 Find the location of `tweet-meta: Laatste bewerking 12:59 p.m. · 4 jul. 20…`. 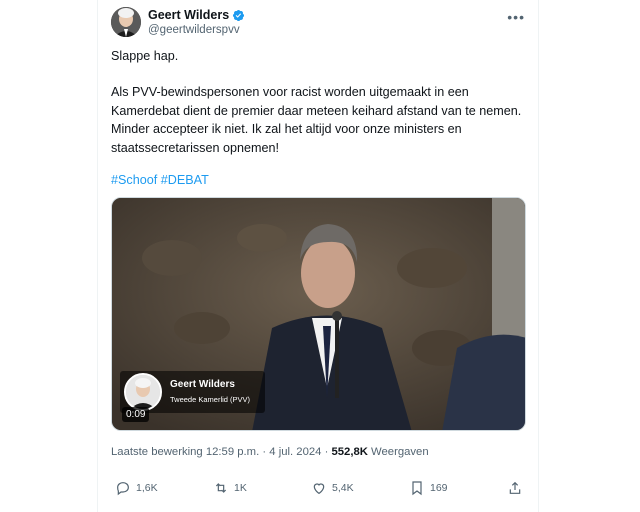

tweet-meta: Laatste bewerking 12:59 p.m. · 4 jul. 20… is located at coordinates (270, 452).